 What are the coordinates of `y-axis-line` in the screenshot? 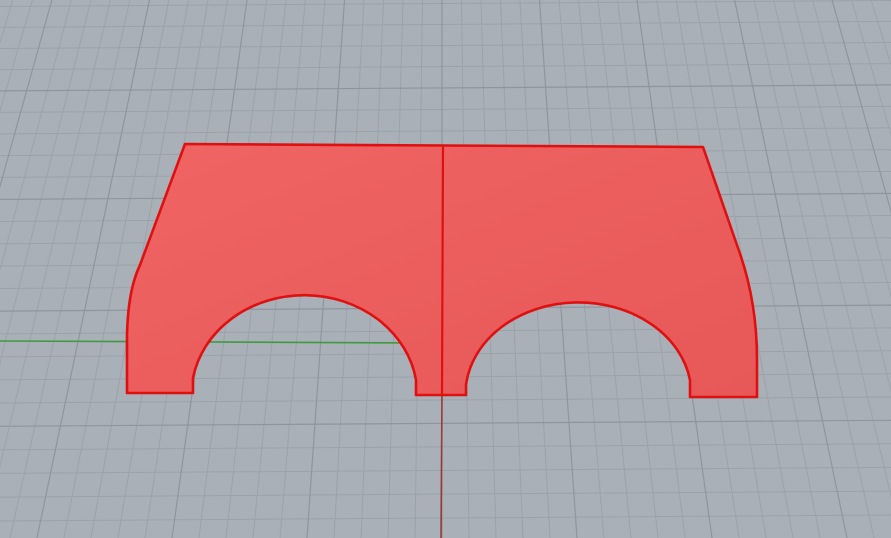 It's located at (441, 464).